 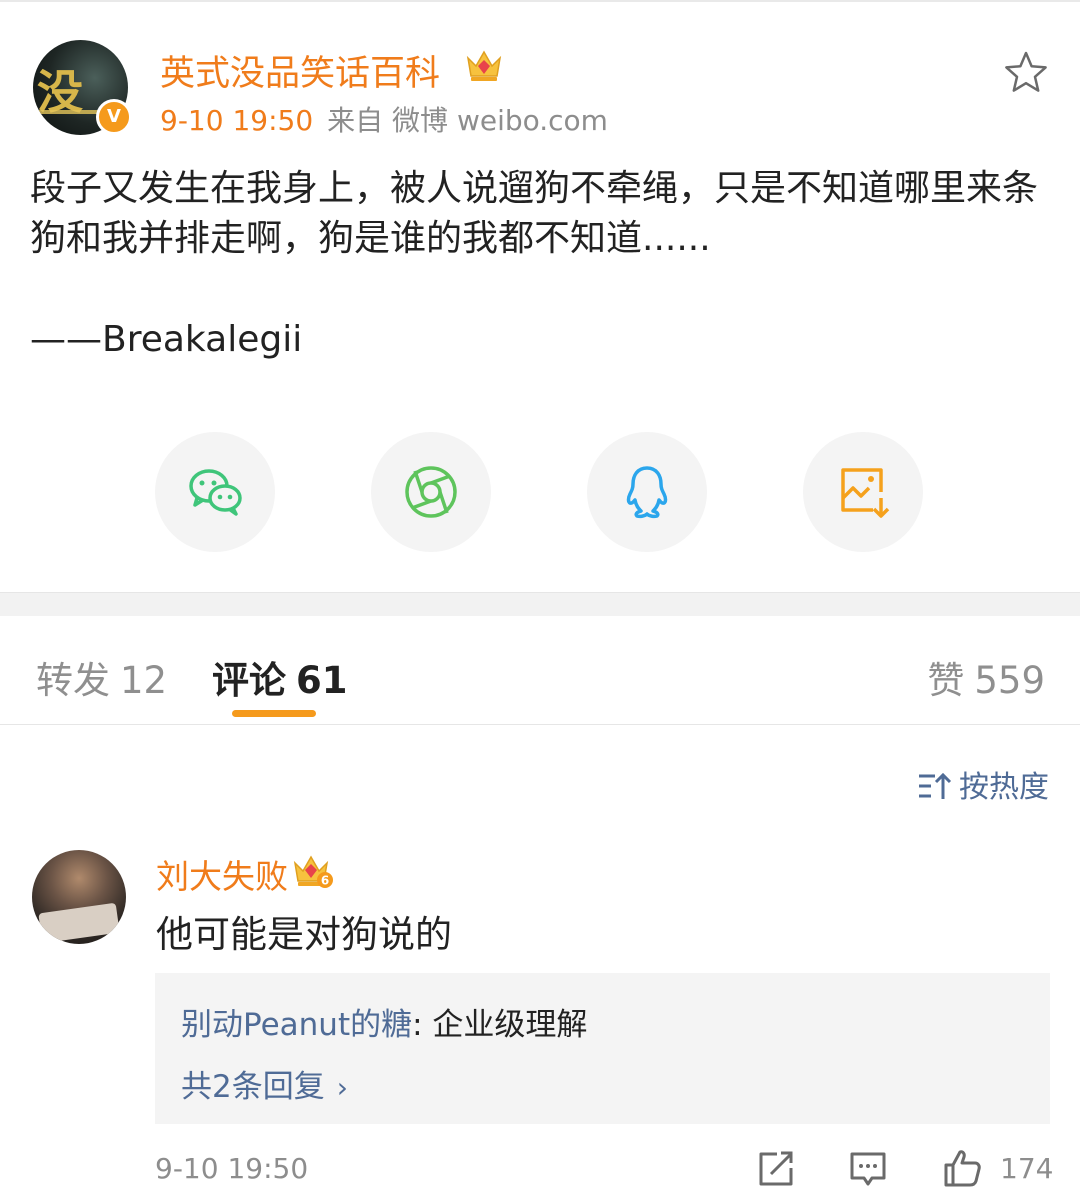 What do you see at coordinates (296, 1025) in the screenshot?
I see `reply-author: 别动Peanut的糖` at bounding box center [296, 1025].